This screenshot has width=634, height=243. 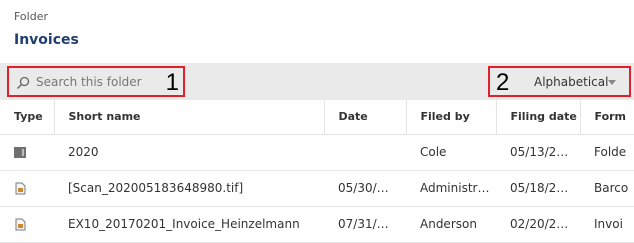 I want to click on row-name: EX10_20170201_Invoice_Heinzelmann, so click(x=189, y=224).